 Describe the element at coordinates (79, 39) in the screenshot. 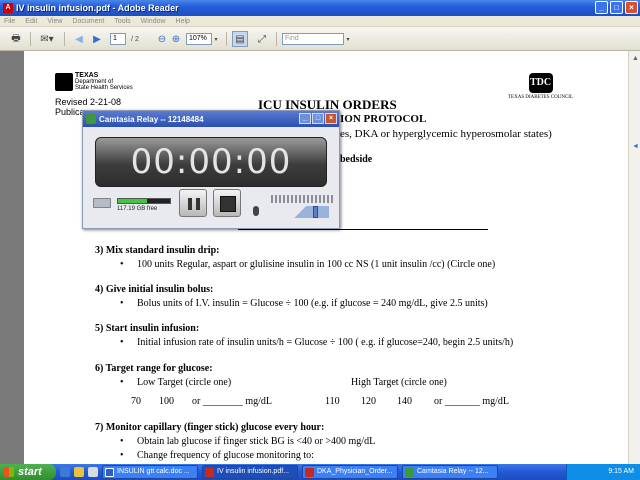

I see `previous-page-icon: ◀` at that location.